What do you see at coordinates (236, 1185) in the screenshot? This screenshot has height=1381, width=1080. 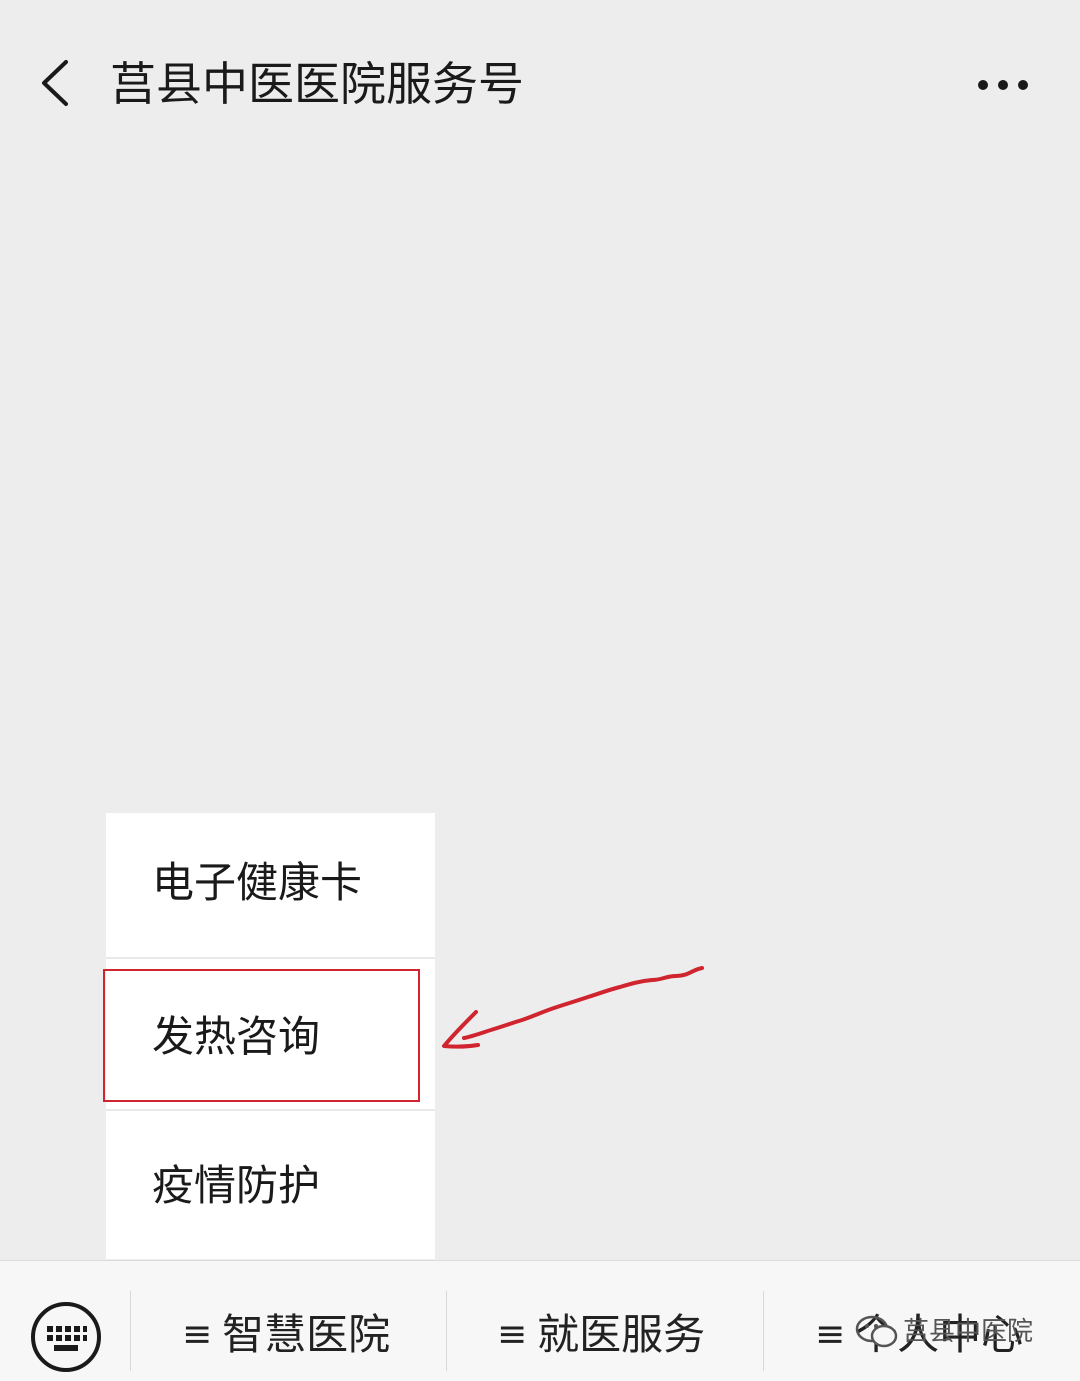 I see `menu-item-label: 疫情防护` at bounding box center [236, 1185].